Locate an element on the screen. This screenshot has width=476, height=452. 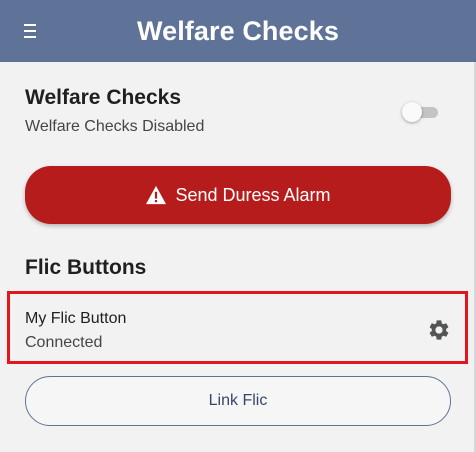
flic-buttons-heading: Flic Buttons is located at coordinates (86, 267).